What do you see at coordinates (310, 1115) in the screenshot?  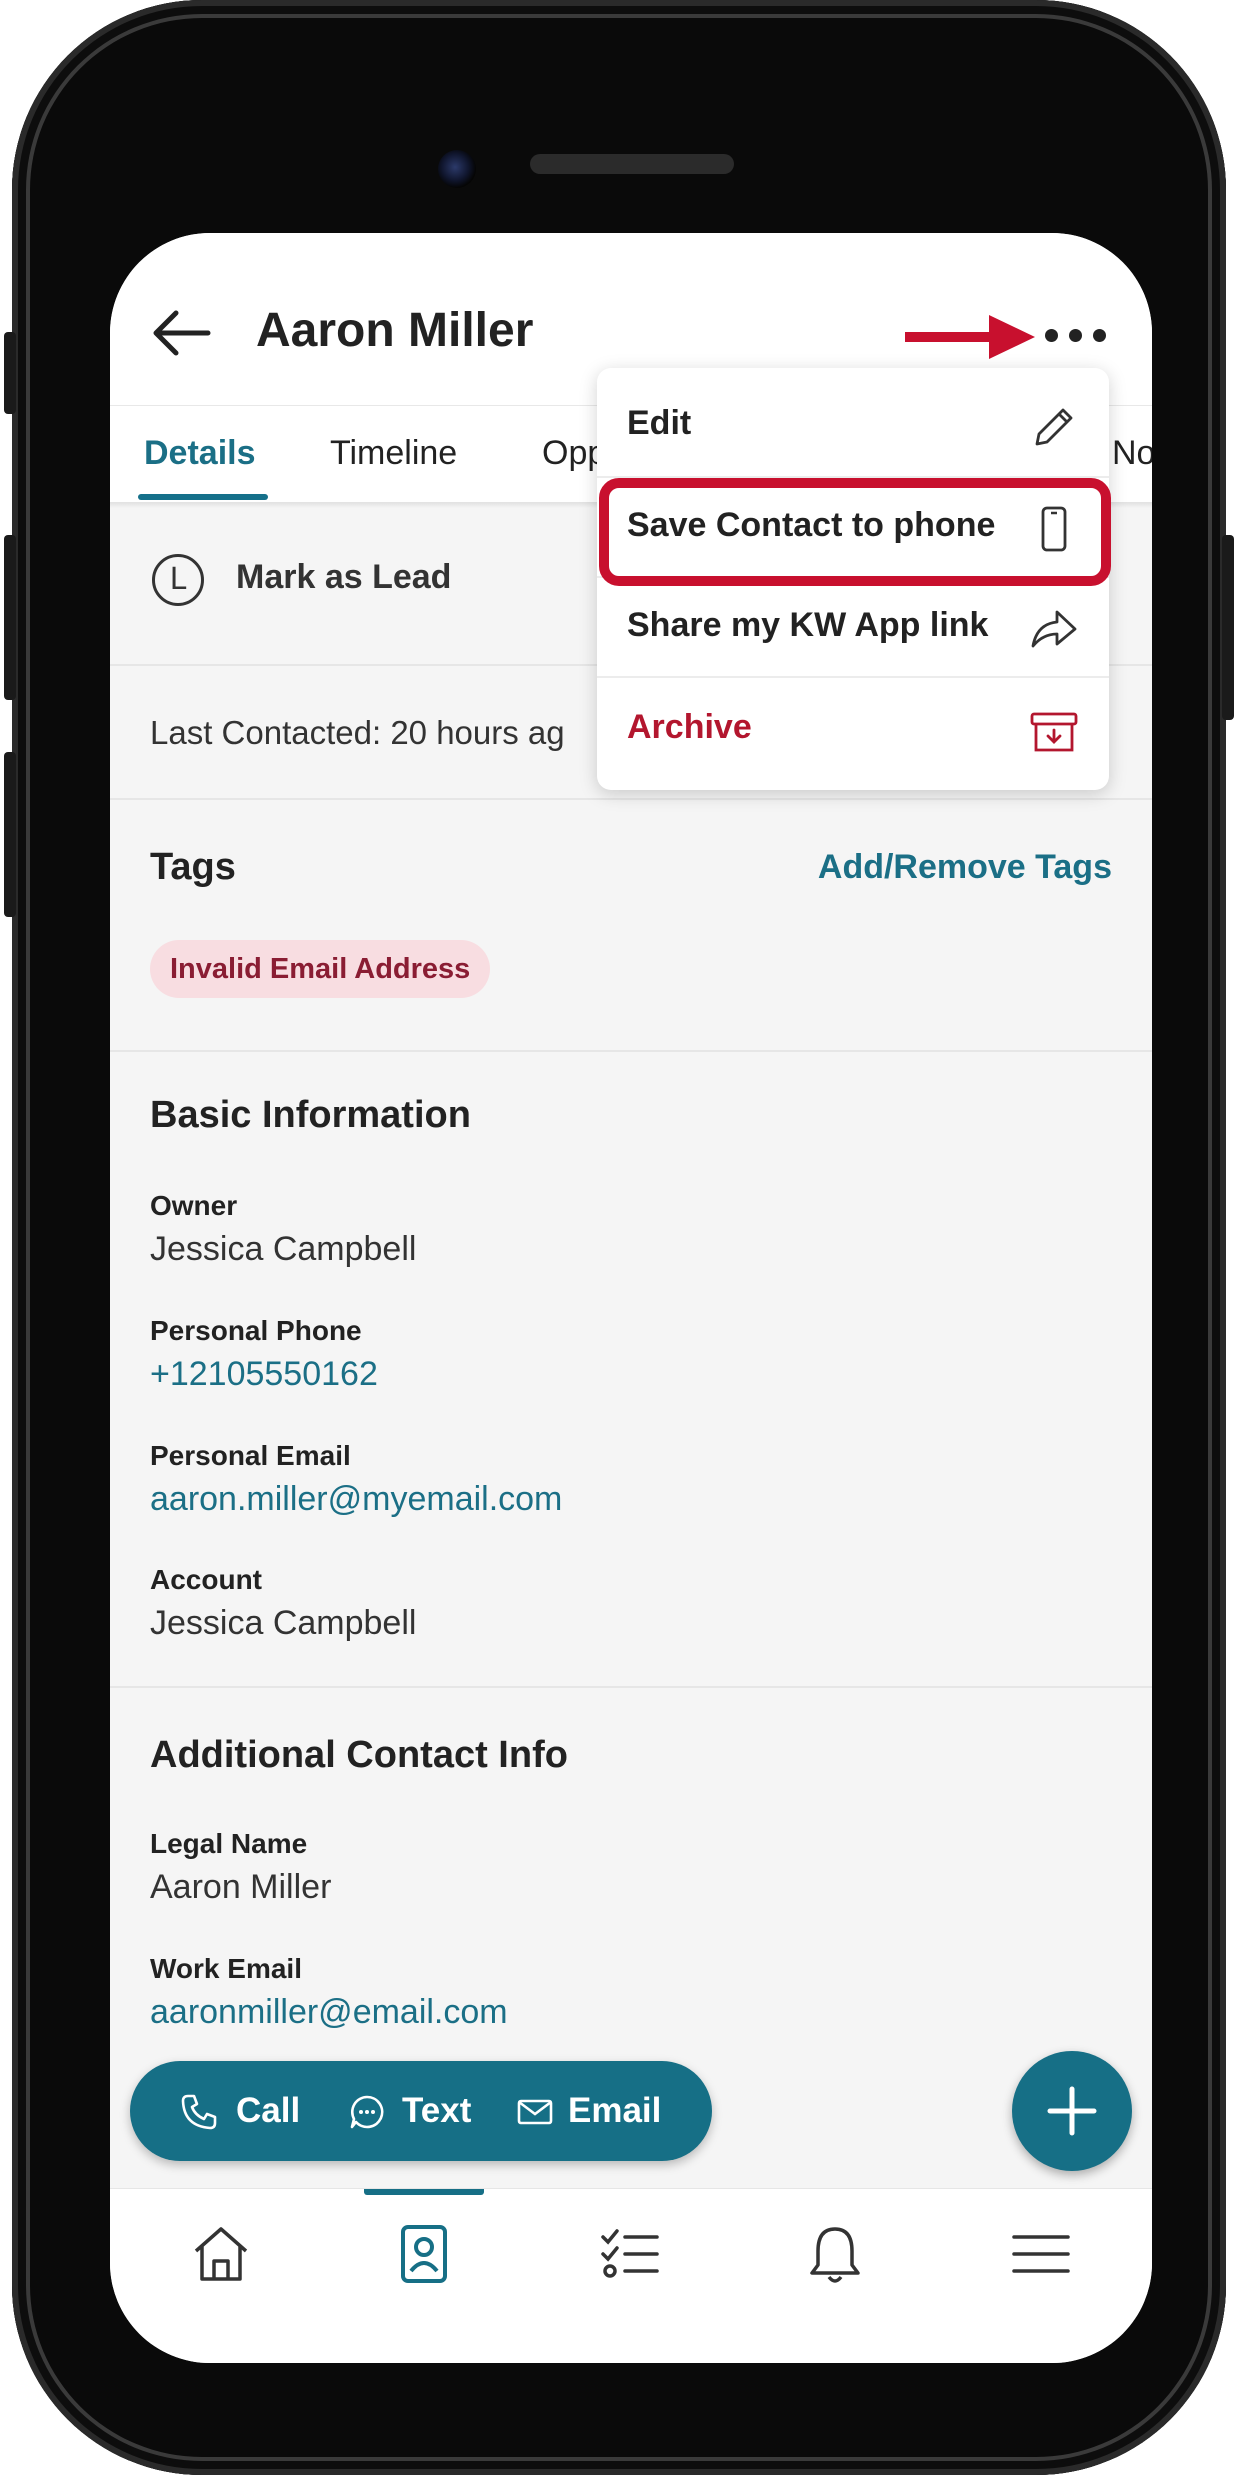 I see `basic-information-title: Basic Information` at bounding box center [310, 1115].